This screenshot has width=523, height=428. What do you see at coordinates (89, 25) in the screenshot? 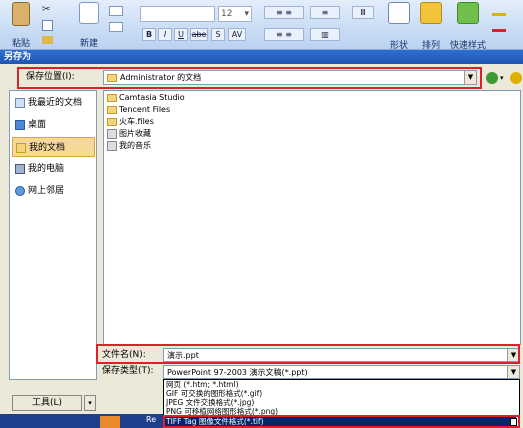
I see `new-slide-button: 新建` at bounding box center [89, 25].